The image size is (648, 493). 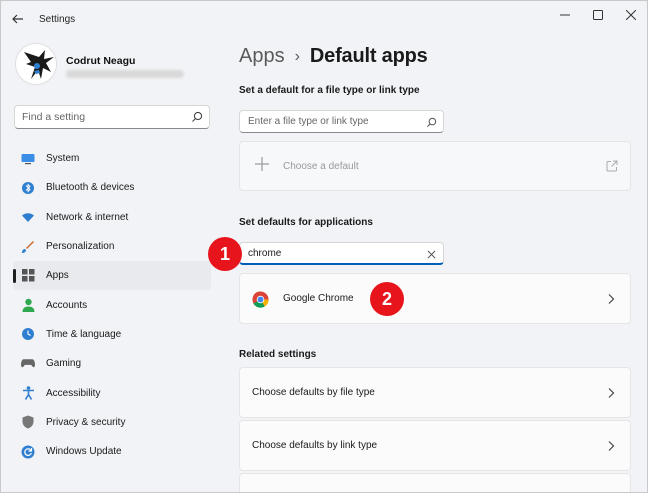 I want to click on choose-default-label: Choose a default, so click(x=321, y=166).